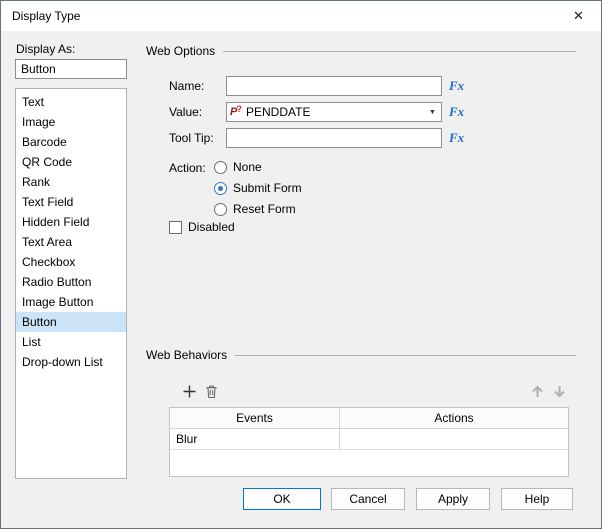  I want to click on dialog-title: Display Type, so click(46, 16).